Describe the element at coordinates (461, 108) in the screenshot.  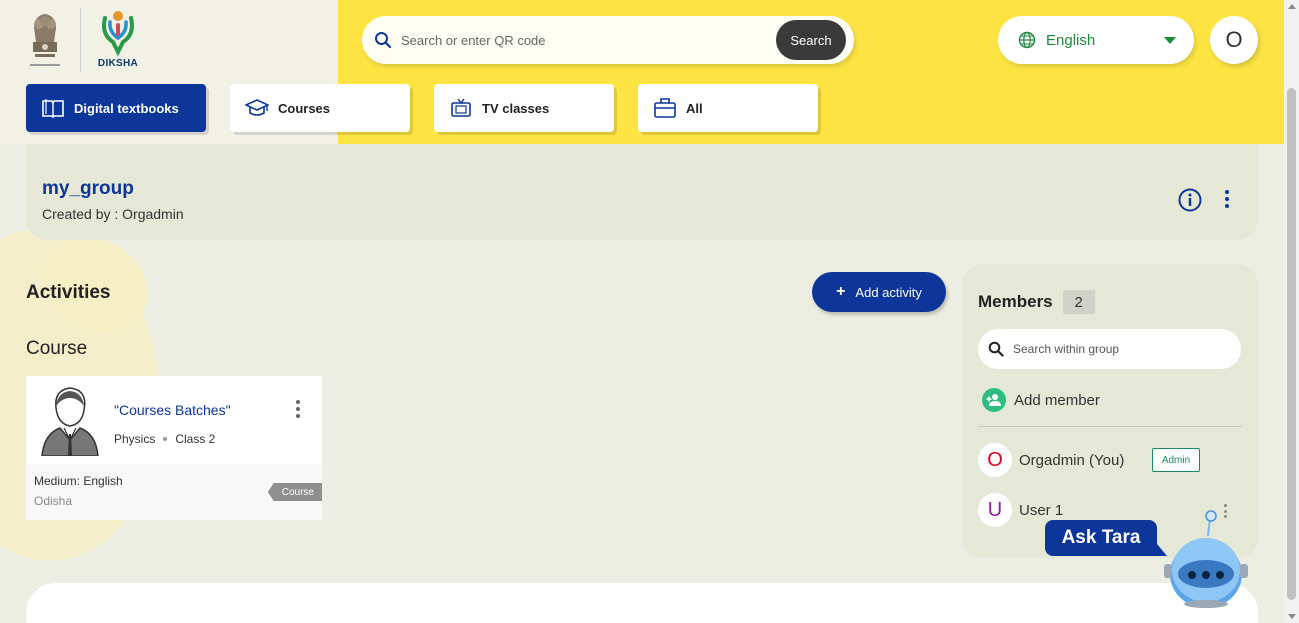
I see `tv-icon` at that location.